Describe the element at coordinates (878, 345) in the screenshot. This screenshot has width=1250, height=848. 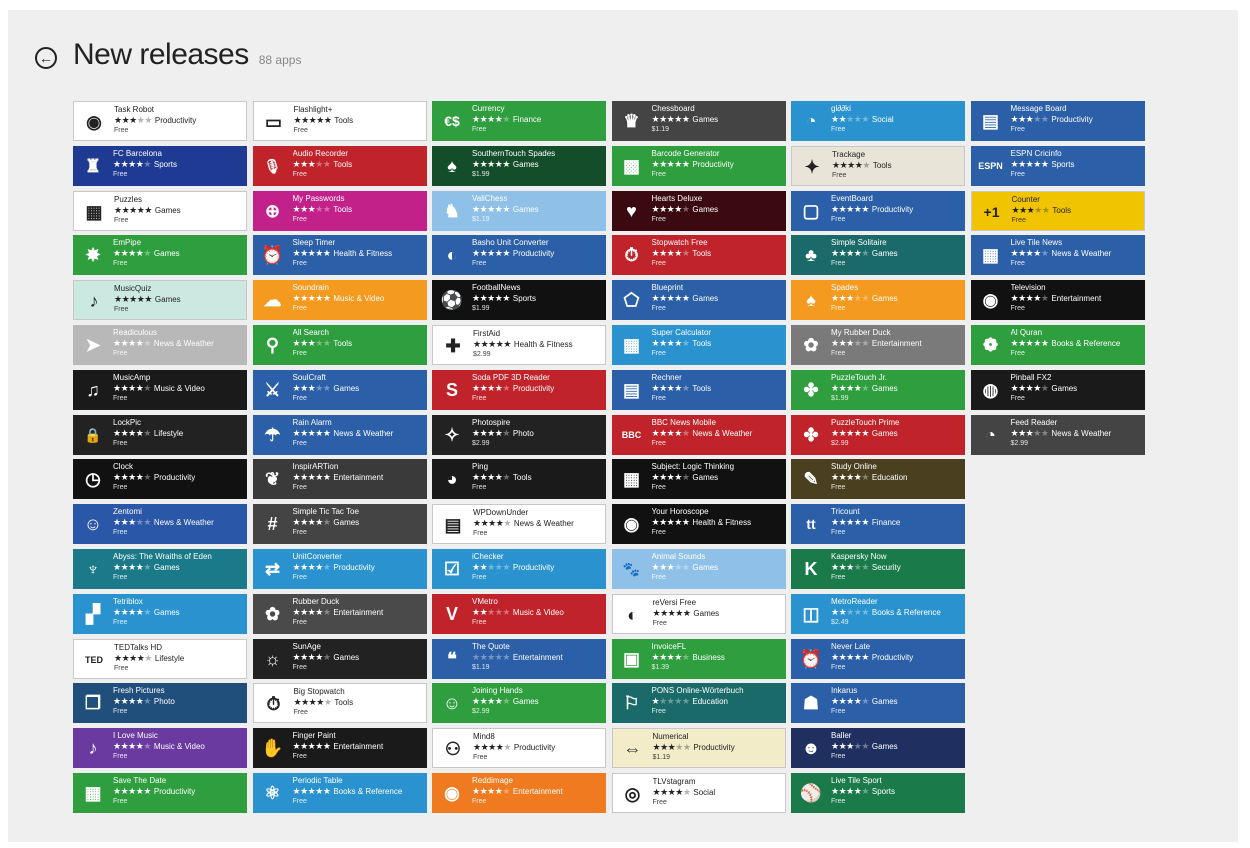
I see `app-tile: ✿ My Rubber Duck ★★★★★ Entertainment Free` at that location.